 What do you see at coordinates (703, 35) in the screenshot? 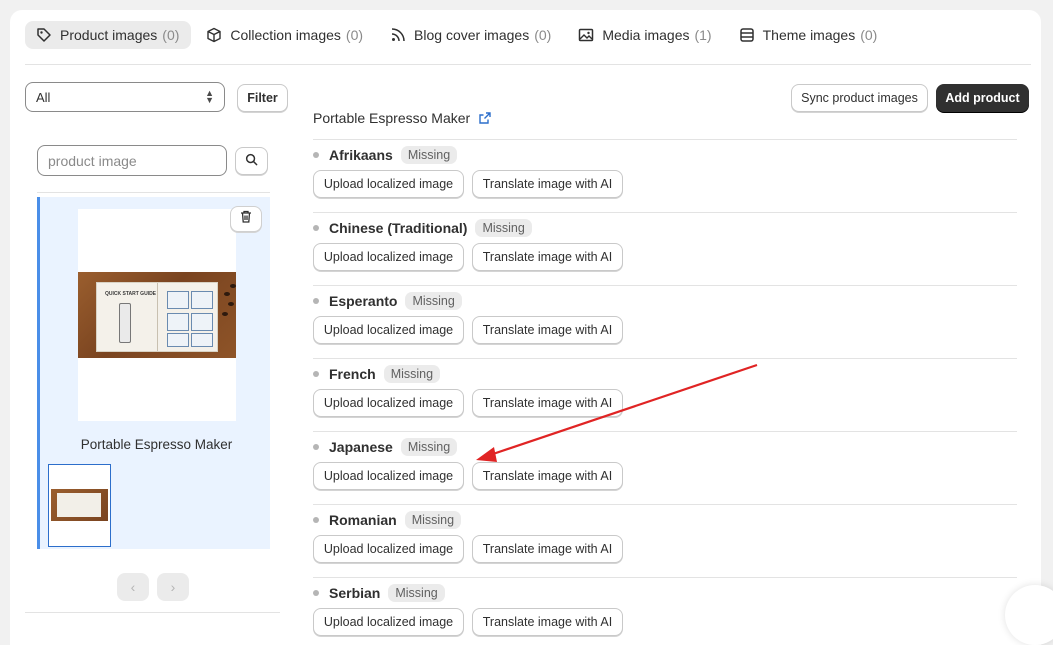
I see `tab-count: (1)` at bounding box center [703, 35].